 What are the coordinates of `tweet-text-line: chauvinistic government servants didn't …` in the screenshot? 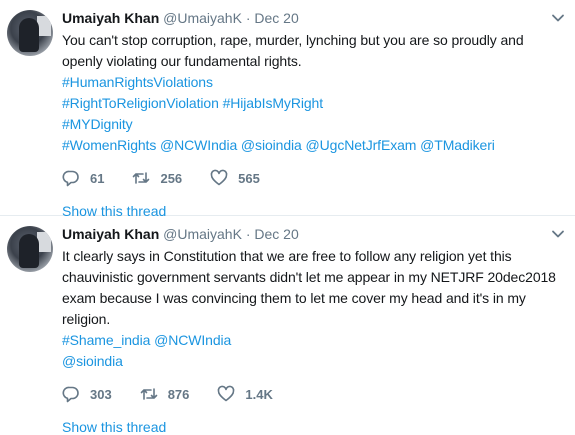 It's located at (309, 277).